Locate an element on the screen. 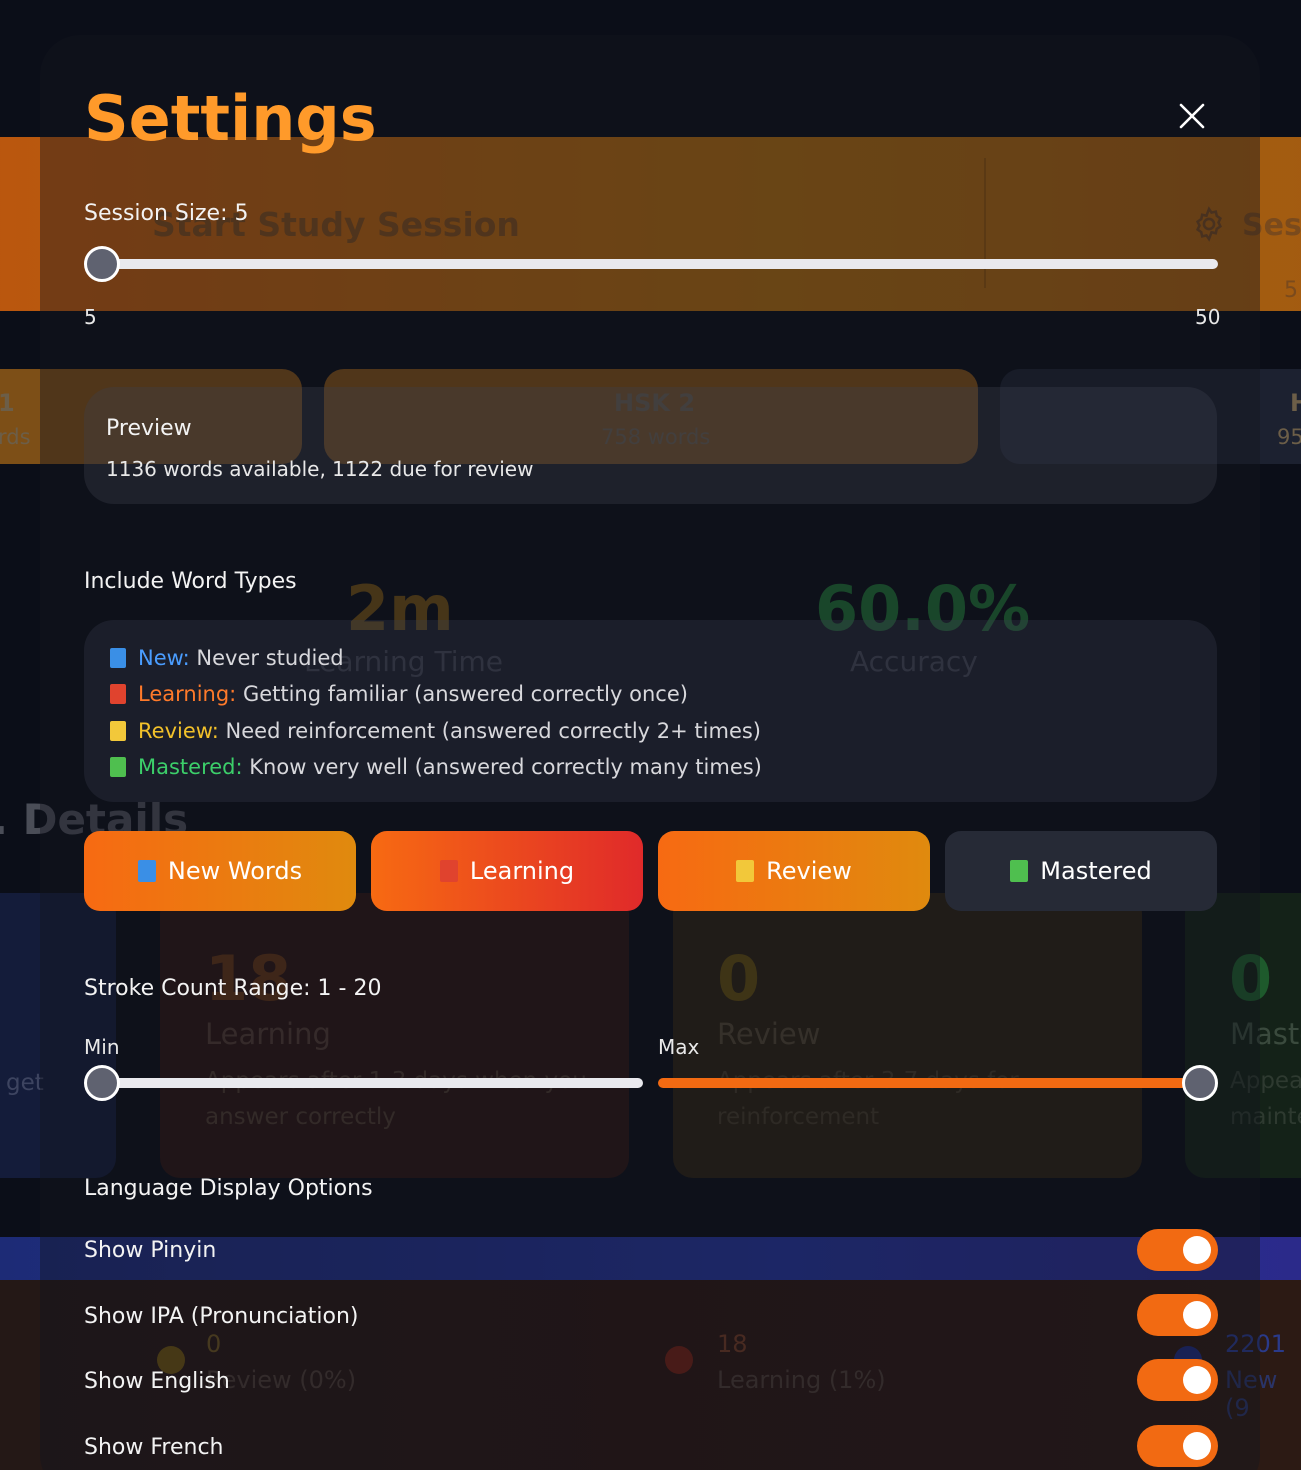 This screenshot has width=1301, height=1470. session-number-partial: 5 is located at coordinates (1291, 290).